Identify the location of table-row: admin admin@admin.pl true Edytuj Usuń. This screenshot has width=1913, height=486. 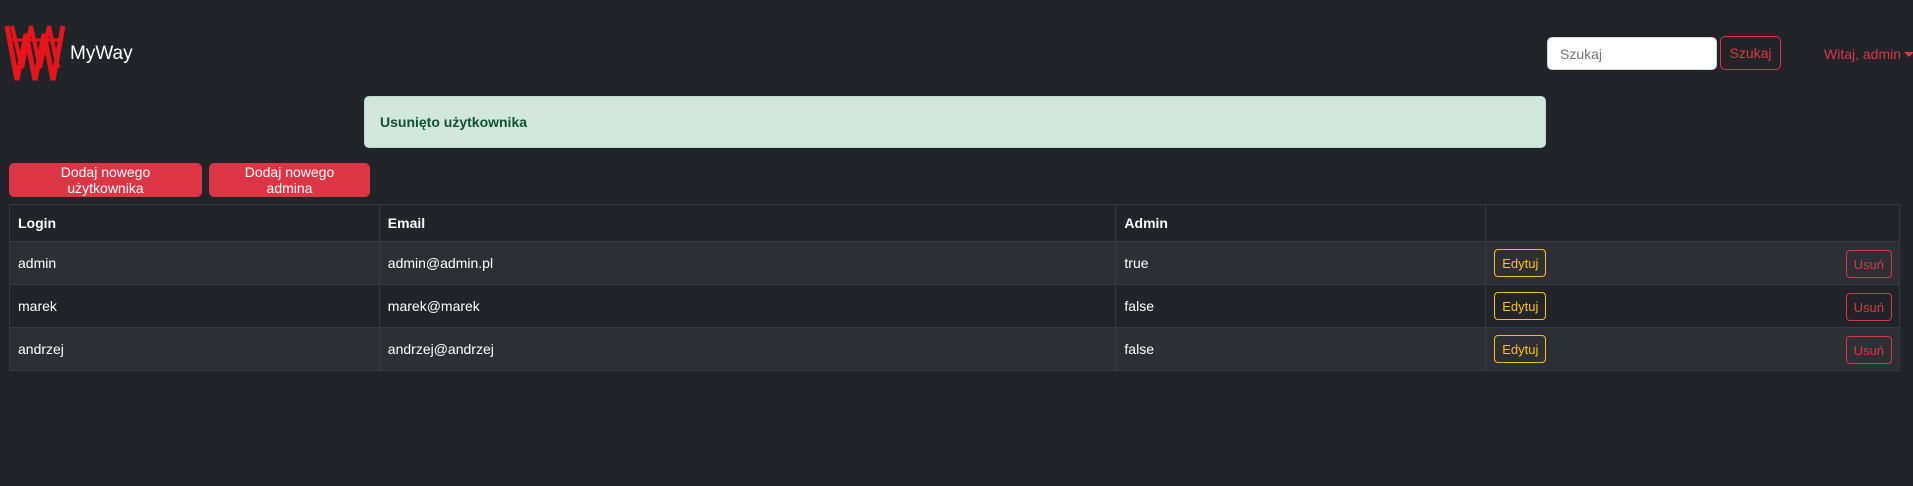
(954, 263).